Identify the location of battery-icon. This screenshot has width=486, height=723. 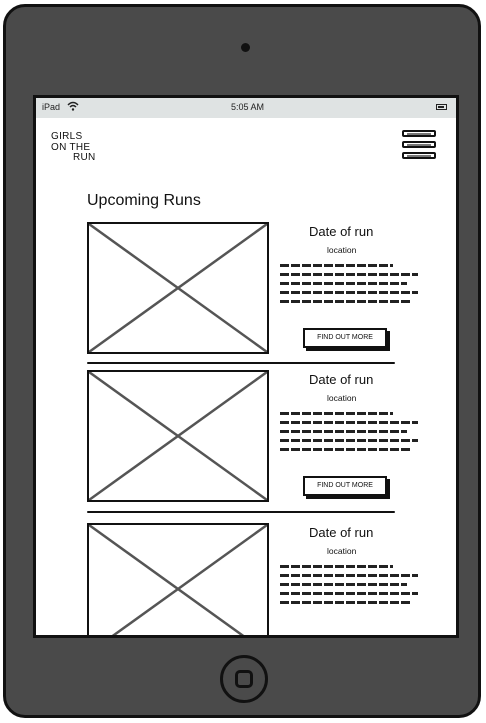
(441, 107).